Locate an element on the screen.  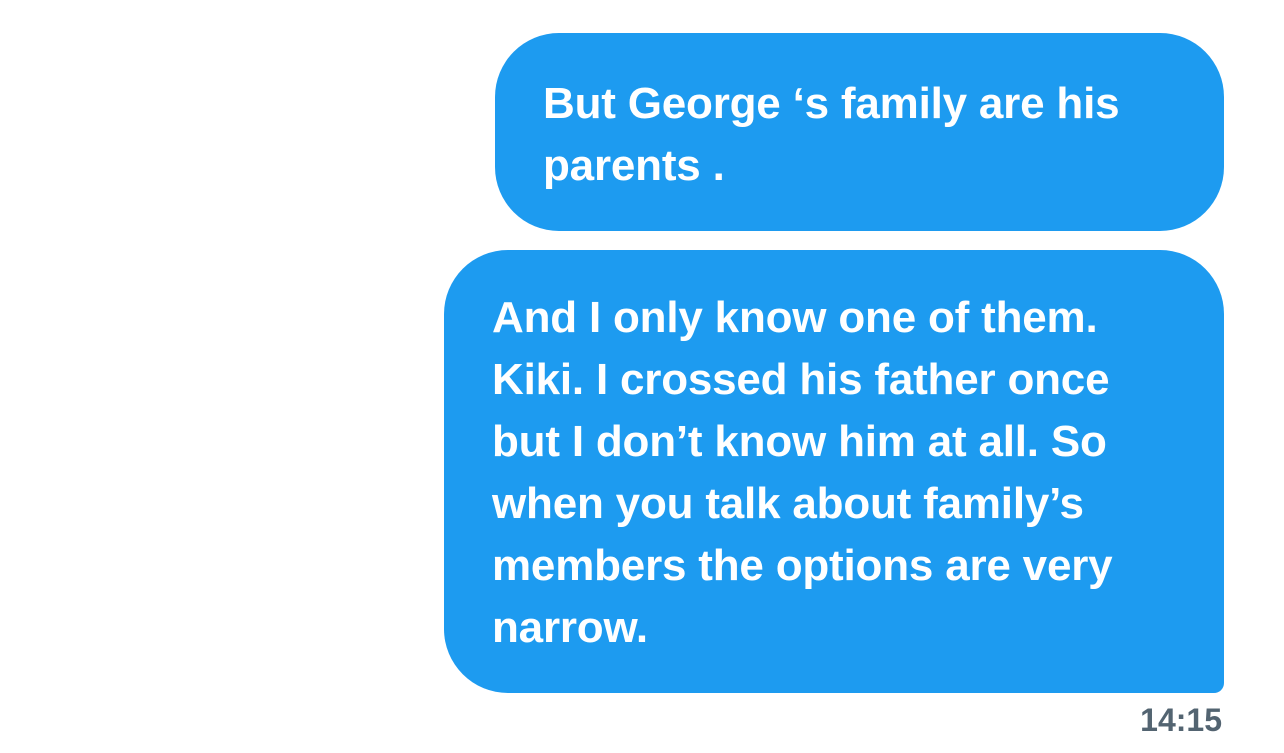
message-timestamp: 14:15 is located at coordinates (1181, 720).